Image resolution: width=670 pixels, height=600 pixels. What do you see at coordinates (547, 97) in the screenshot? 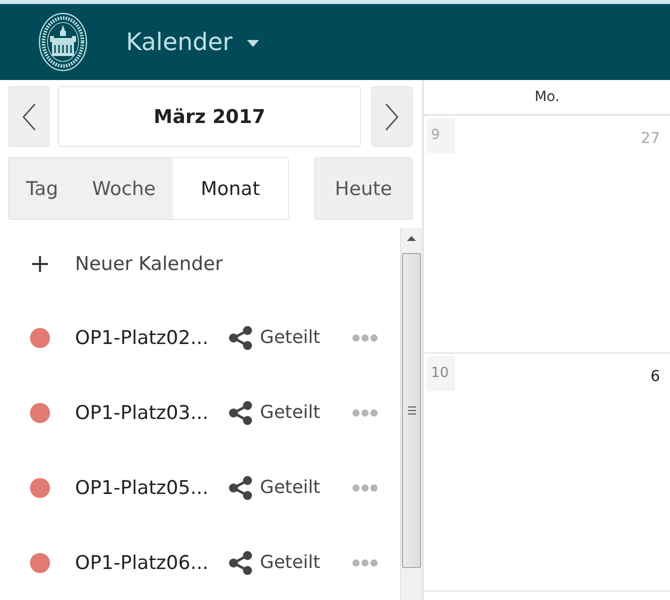
I see `weekday-label: Mo.` at bounding box center [547, 97].